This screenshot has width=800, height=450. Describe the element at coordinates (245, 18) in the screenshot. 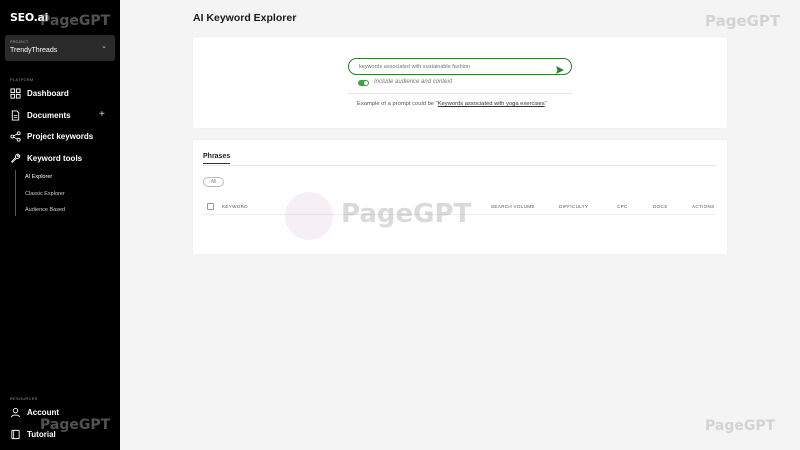

I see `page-title: AI Keyword Explorer` at that location.